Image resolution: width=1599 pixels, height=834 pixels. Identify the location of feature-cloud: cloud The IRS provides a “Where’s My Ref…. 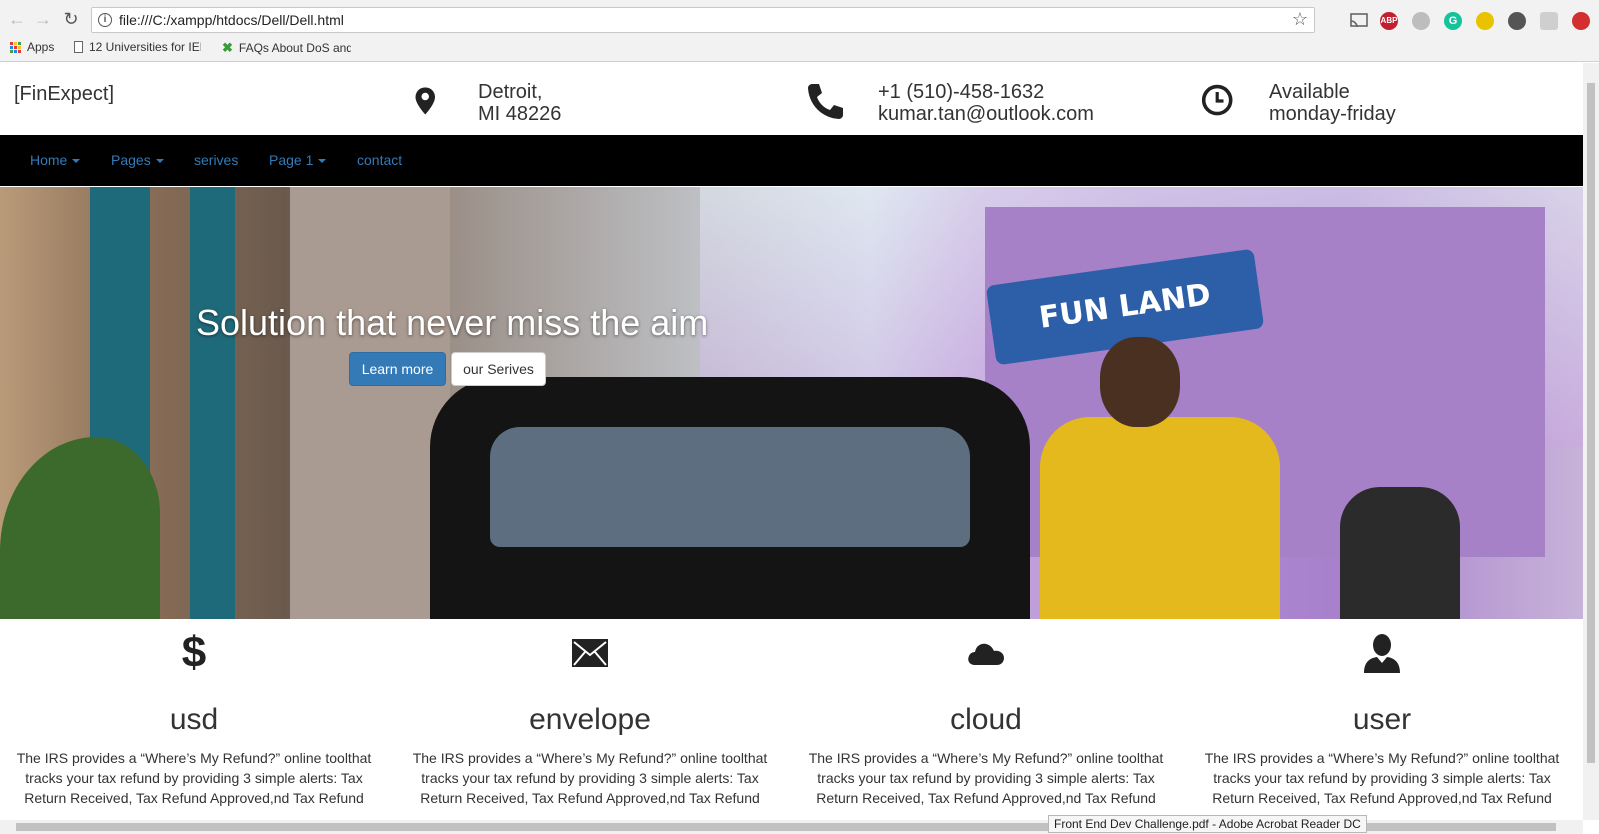
(986, 718).